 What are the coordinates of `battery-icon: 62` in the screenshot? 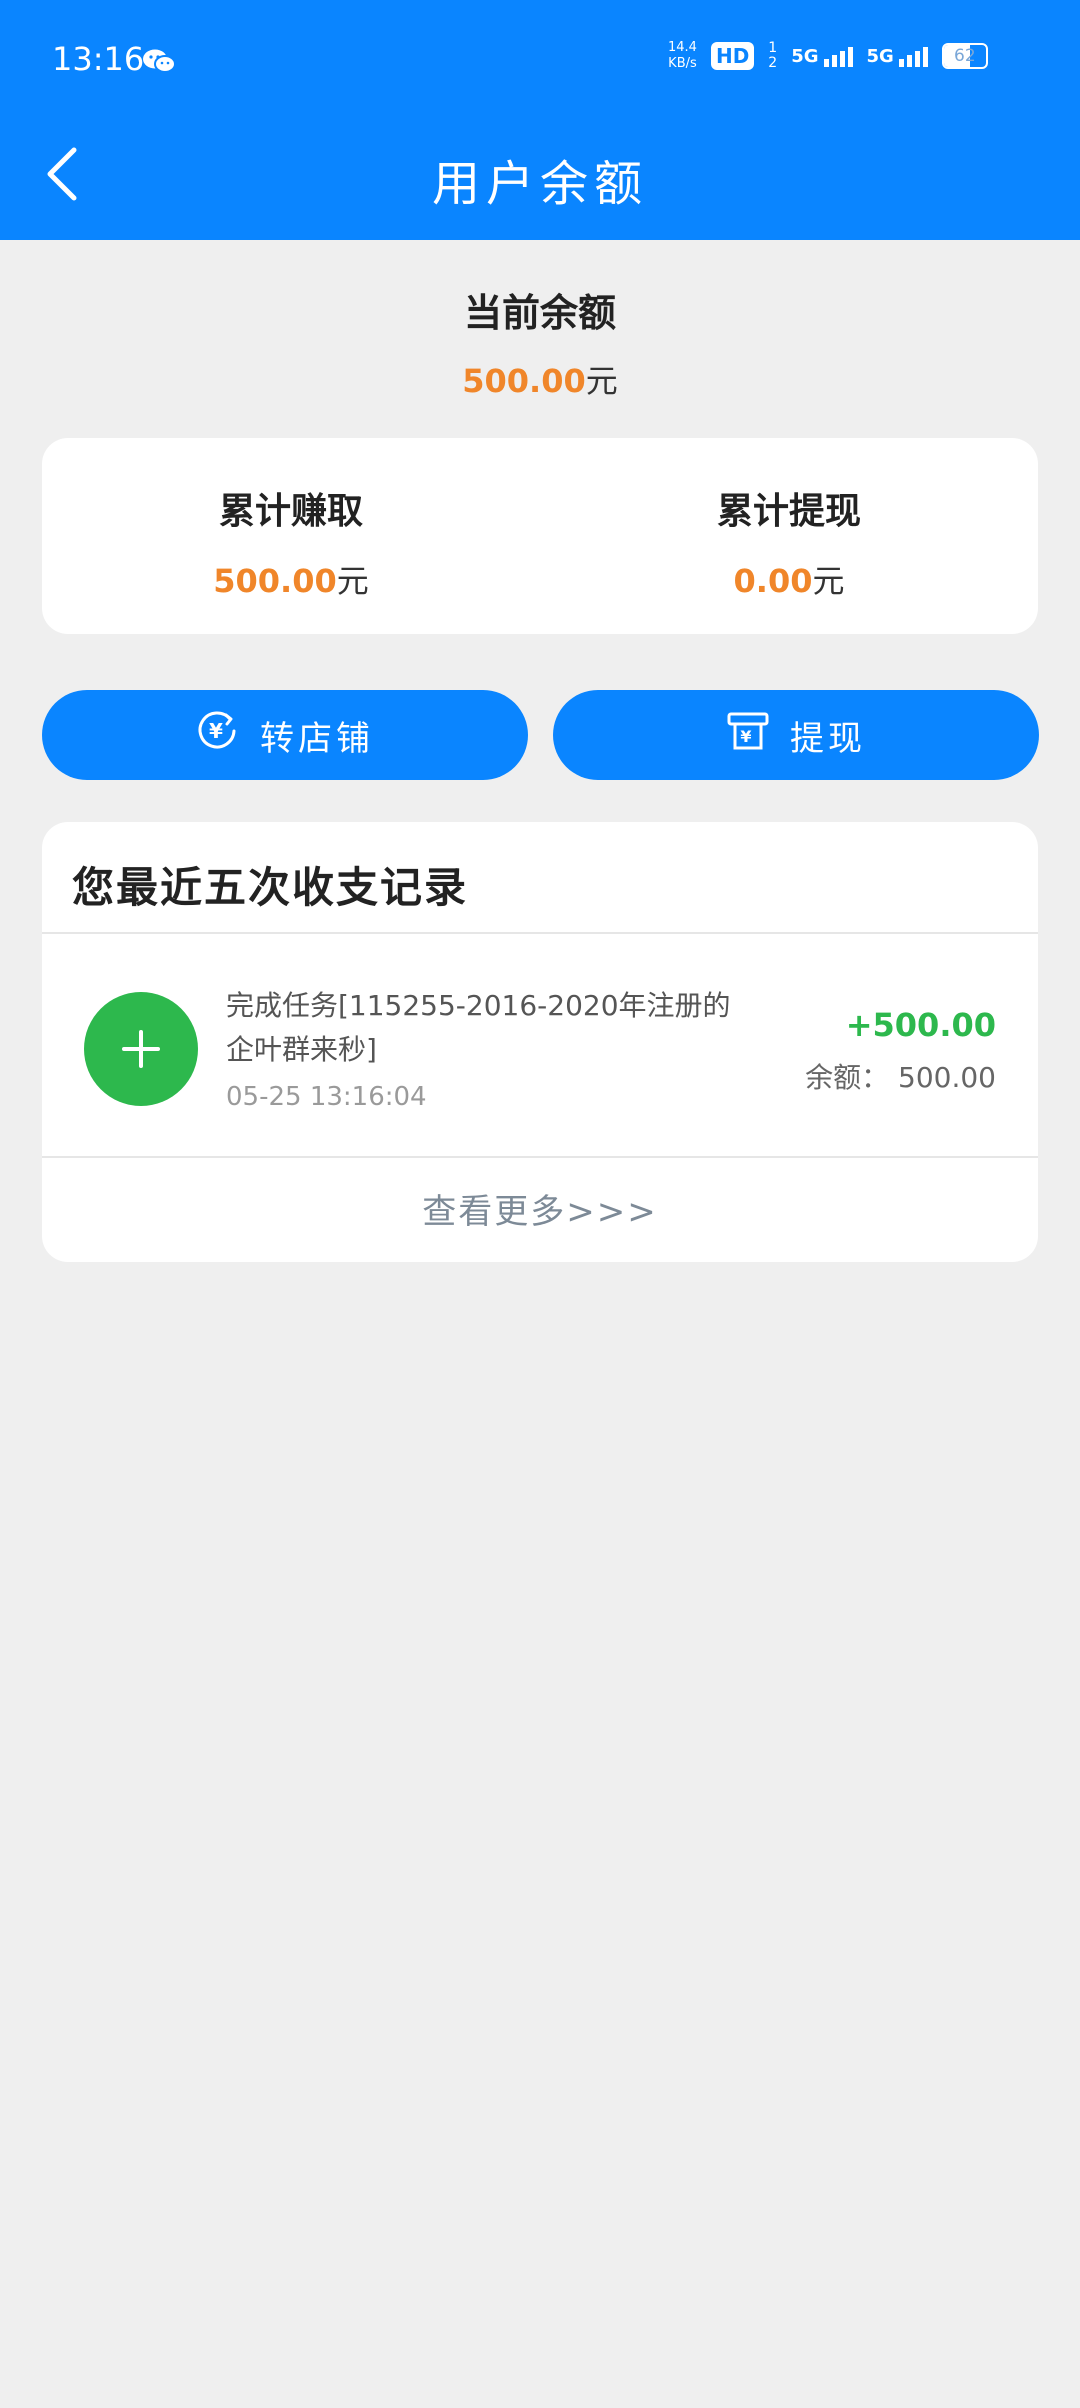 It's located at (964, 56).